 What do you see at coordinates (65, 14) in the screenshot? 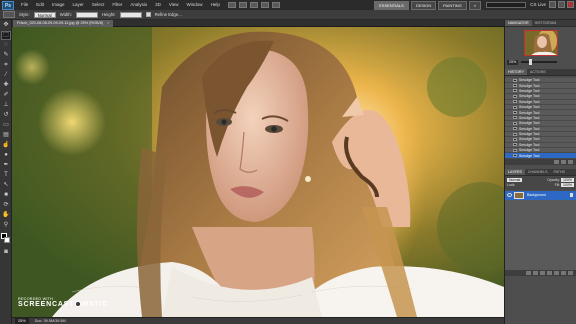
I see `width-label: Width:` at bounding box center [65, 14].